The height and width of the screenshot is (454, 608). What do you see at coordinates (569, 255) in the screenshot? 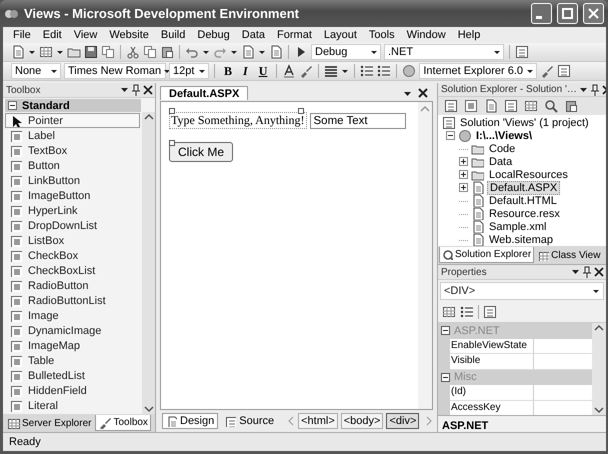
I see `panel-tab: Class View` at bounding box center [569, 255].